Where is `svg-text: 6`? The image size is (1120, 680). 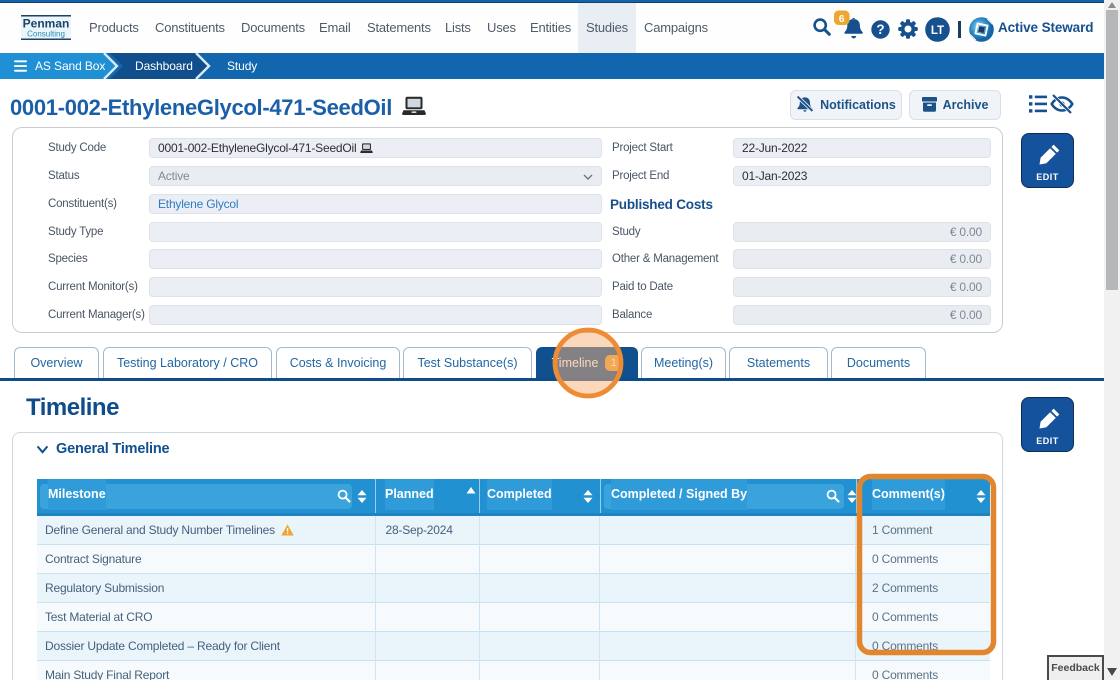
svg-text: 6 is located at coordinates (842, 19).